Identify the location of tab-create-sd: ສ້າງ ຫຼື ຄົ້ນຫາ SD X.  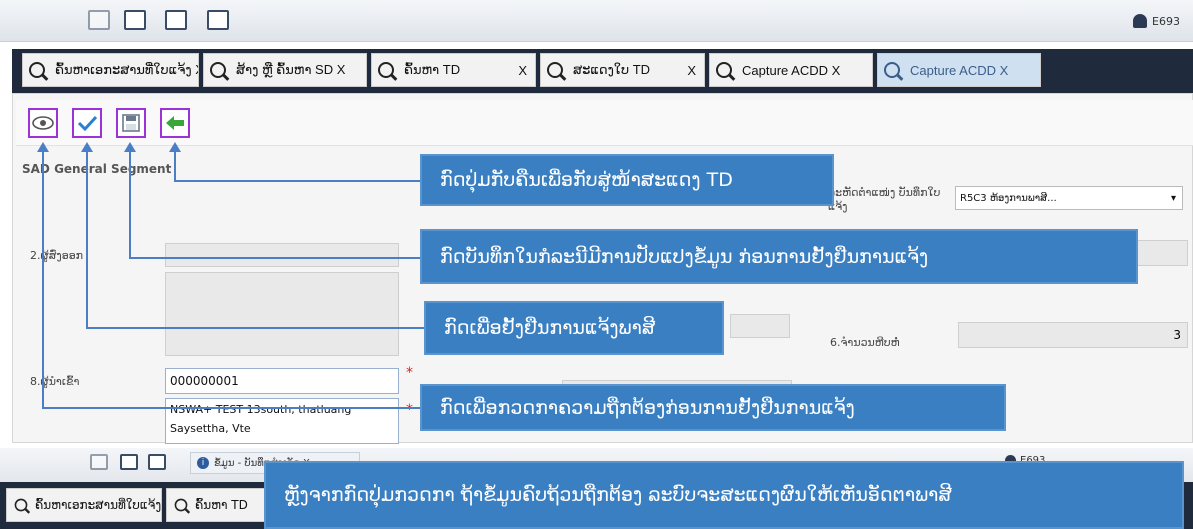
(285, 70).